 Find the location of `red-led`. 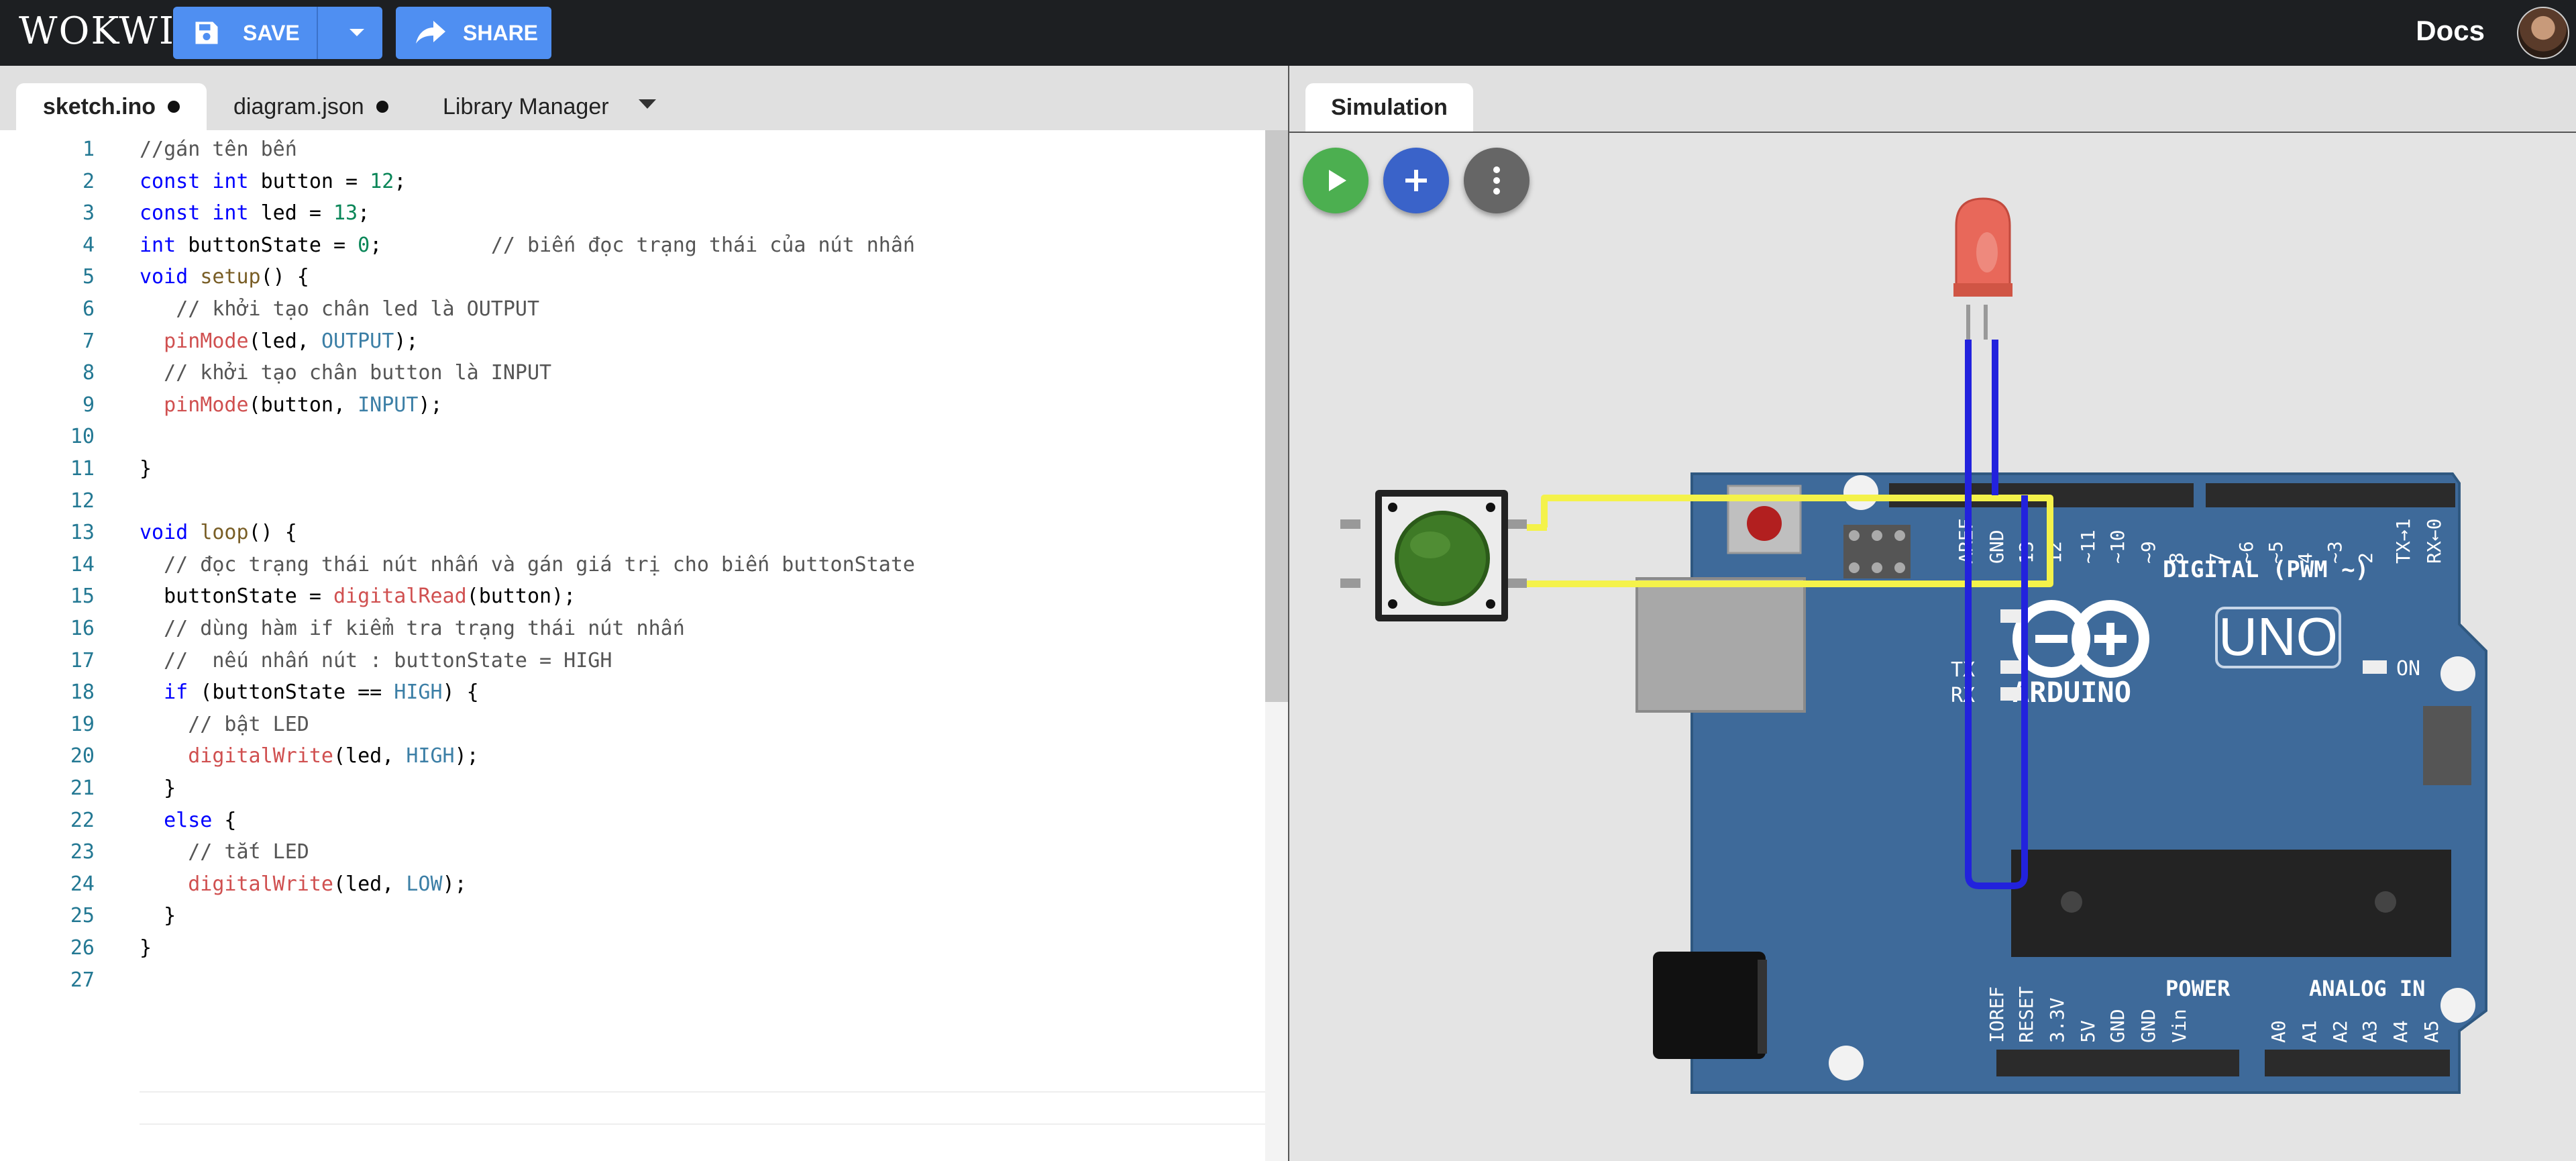

red-led is located at coordinates (1982, 269).